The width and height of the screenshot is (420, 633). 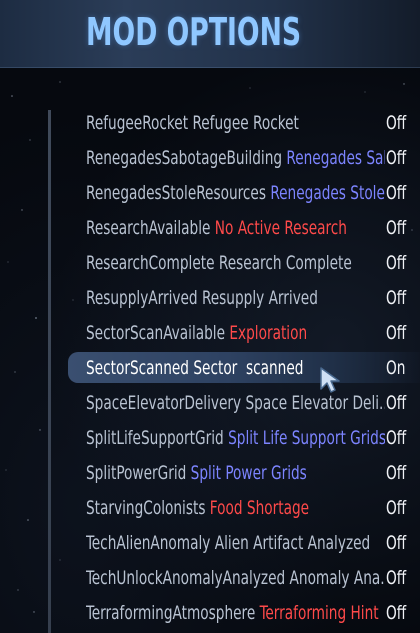 What do you see at coordinates (395, 368) in the screenshot?
I see `option-value-toggle: On` at bounding box center [395, 368].